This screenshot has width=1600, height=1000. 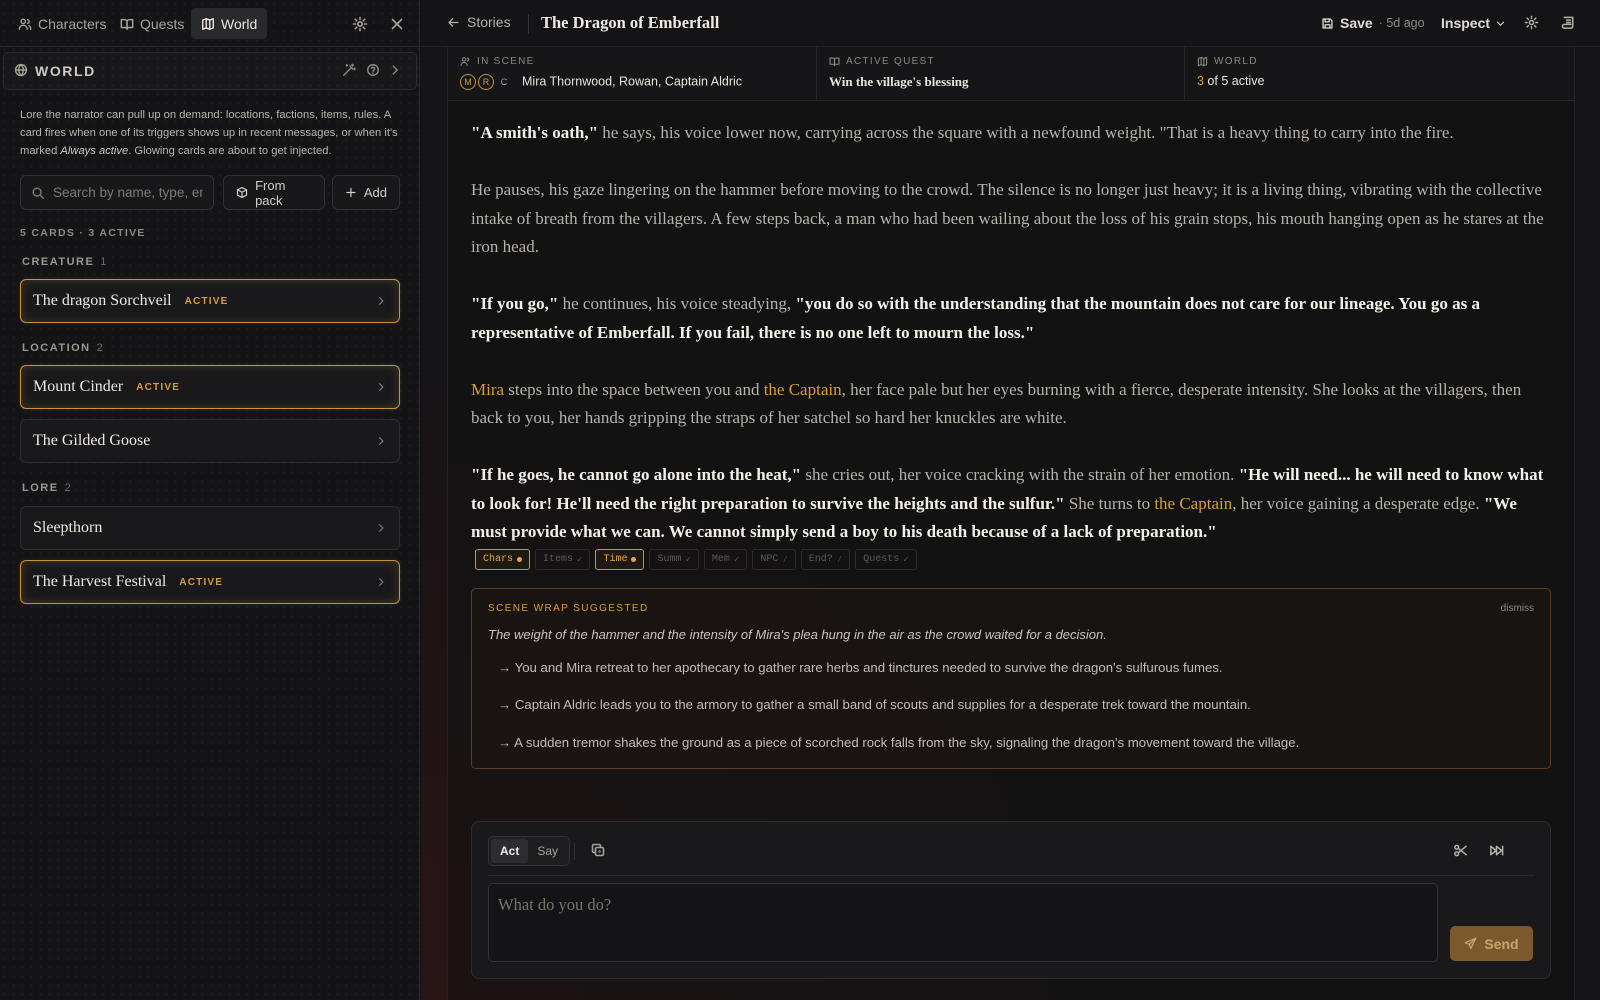 What do you see at coordinates (886, 559) in the screenshot?
I see `tracker-chip-quests: Quests ✓` at bounding box center [886, 559].